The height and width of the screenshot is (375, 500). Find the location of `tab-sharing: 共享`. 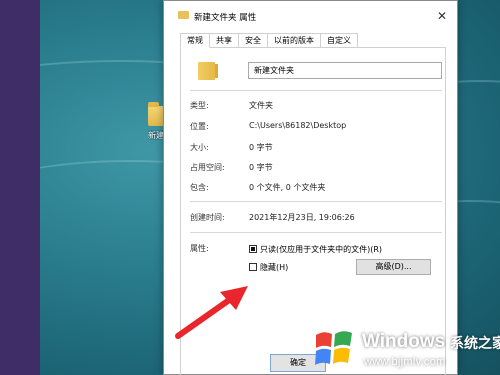

tab-sharing: 共享 is located at coordinates (224, 40).